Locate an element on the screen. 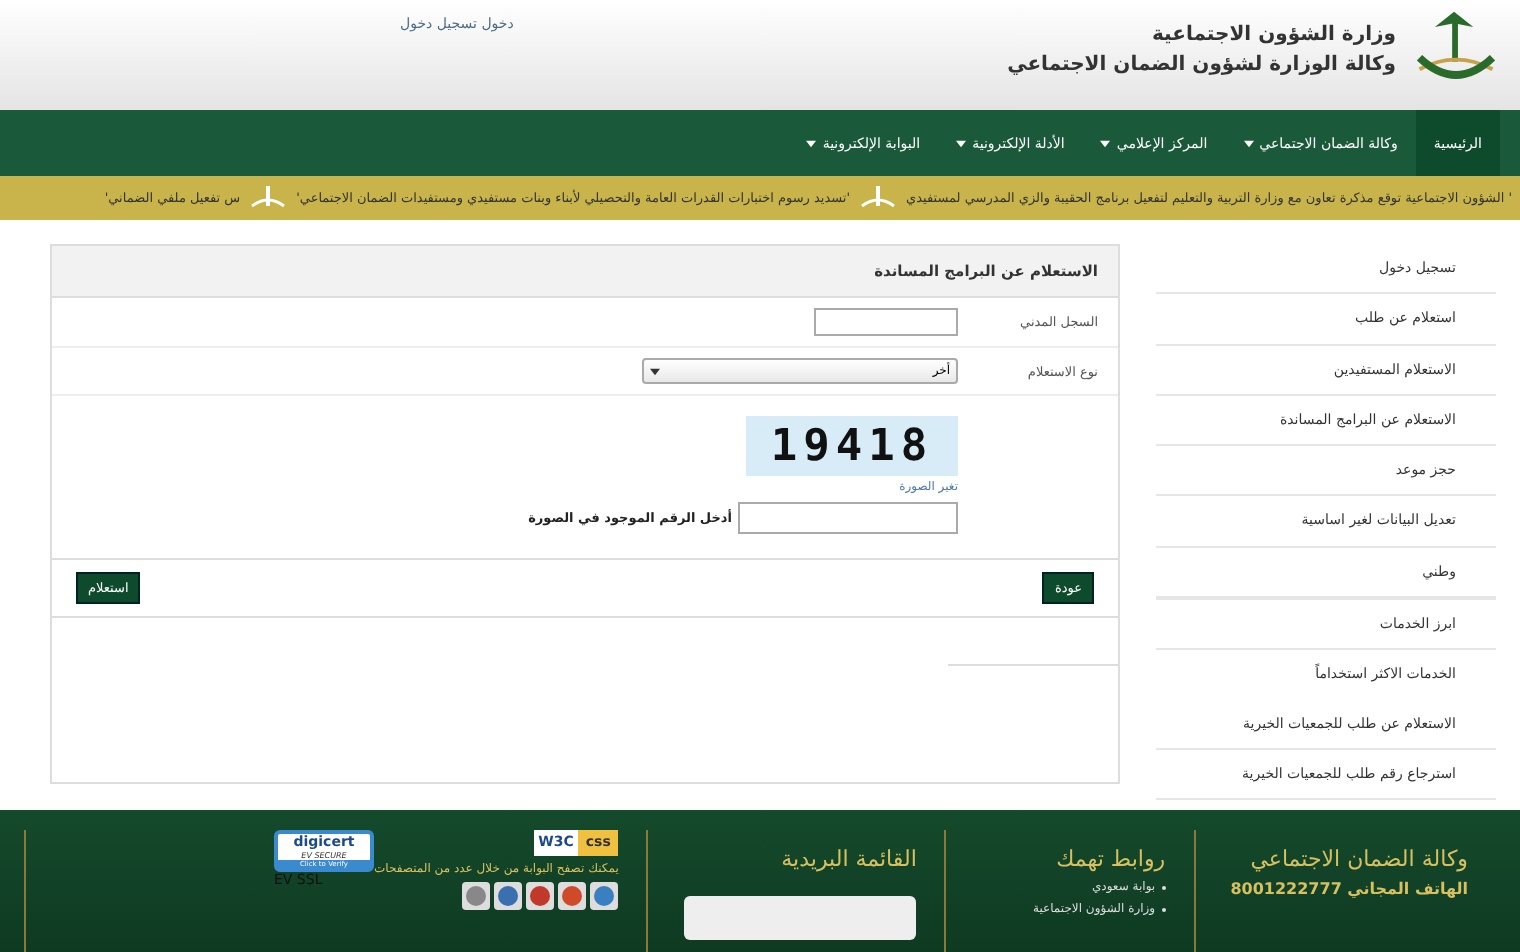 Image resolution: width=1520 pixels, height=952 pixels. ministry-title: وزارة الشؤون الاجتماعية is located at coordinates (1272, 35).